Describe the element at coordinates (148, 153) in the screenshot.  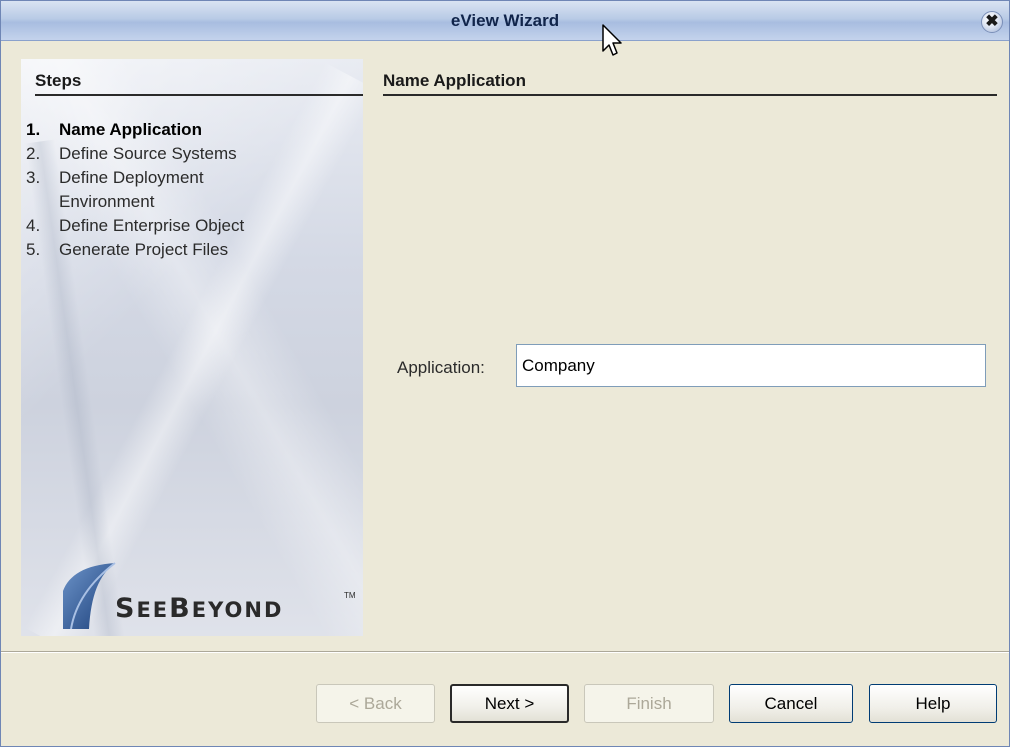
I see `step-label: Define Source Systems` at that location.